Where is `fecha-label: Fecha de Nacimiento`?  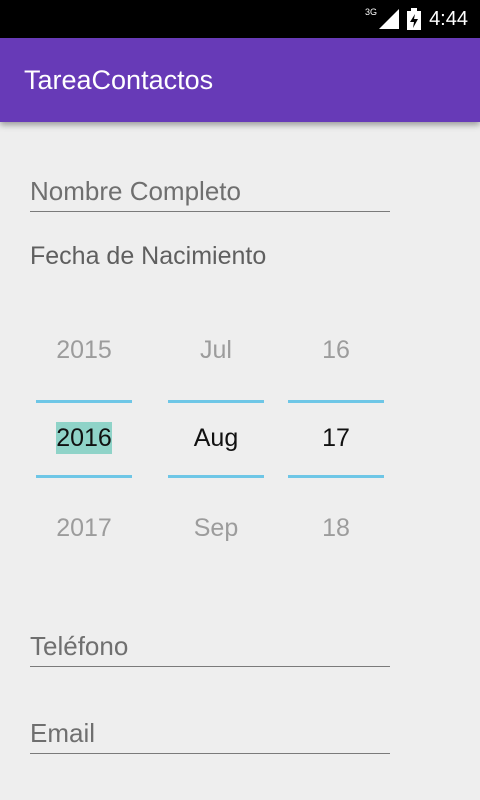
fecha-label: Fecha de Nacimiento is located at coordinates (148, 256).